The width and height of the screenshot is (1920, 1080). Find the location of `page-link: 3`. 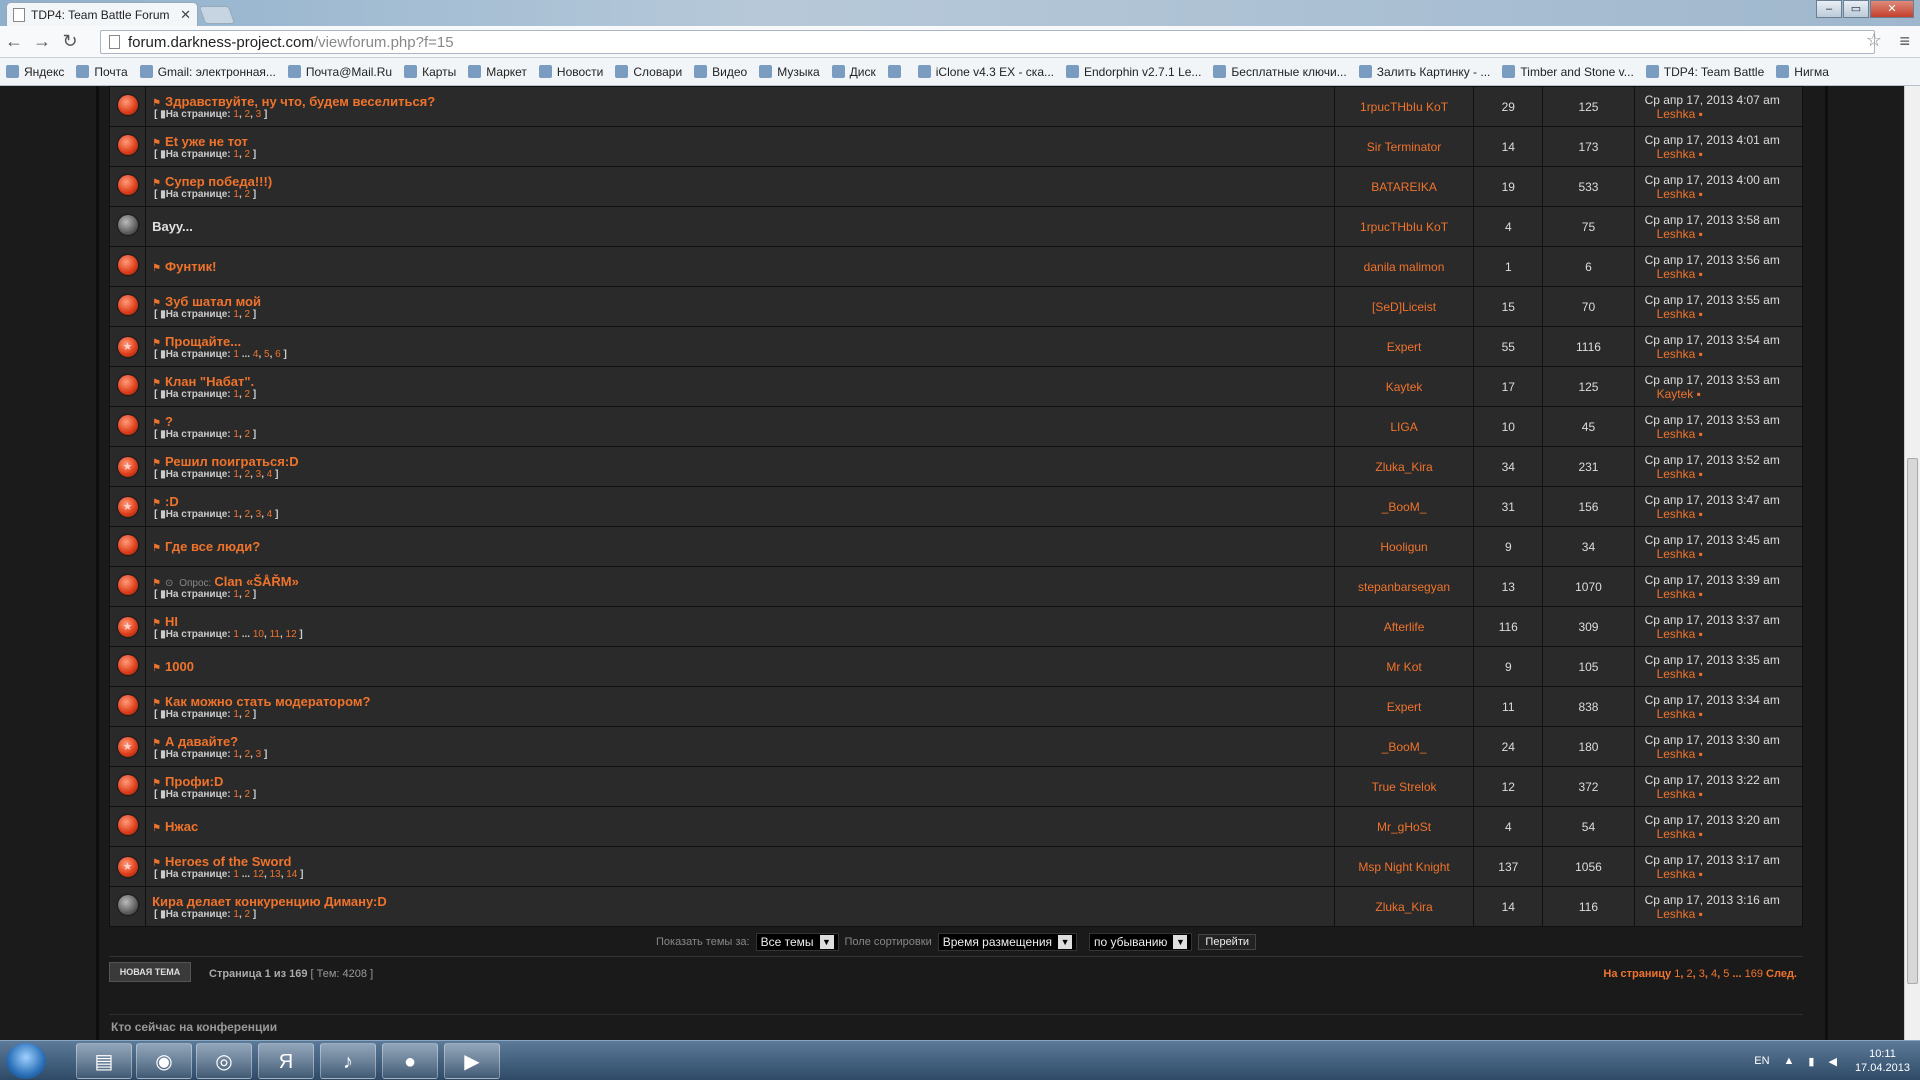

page-link: 3 is located at coordinates (259, 754).